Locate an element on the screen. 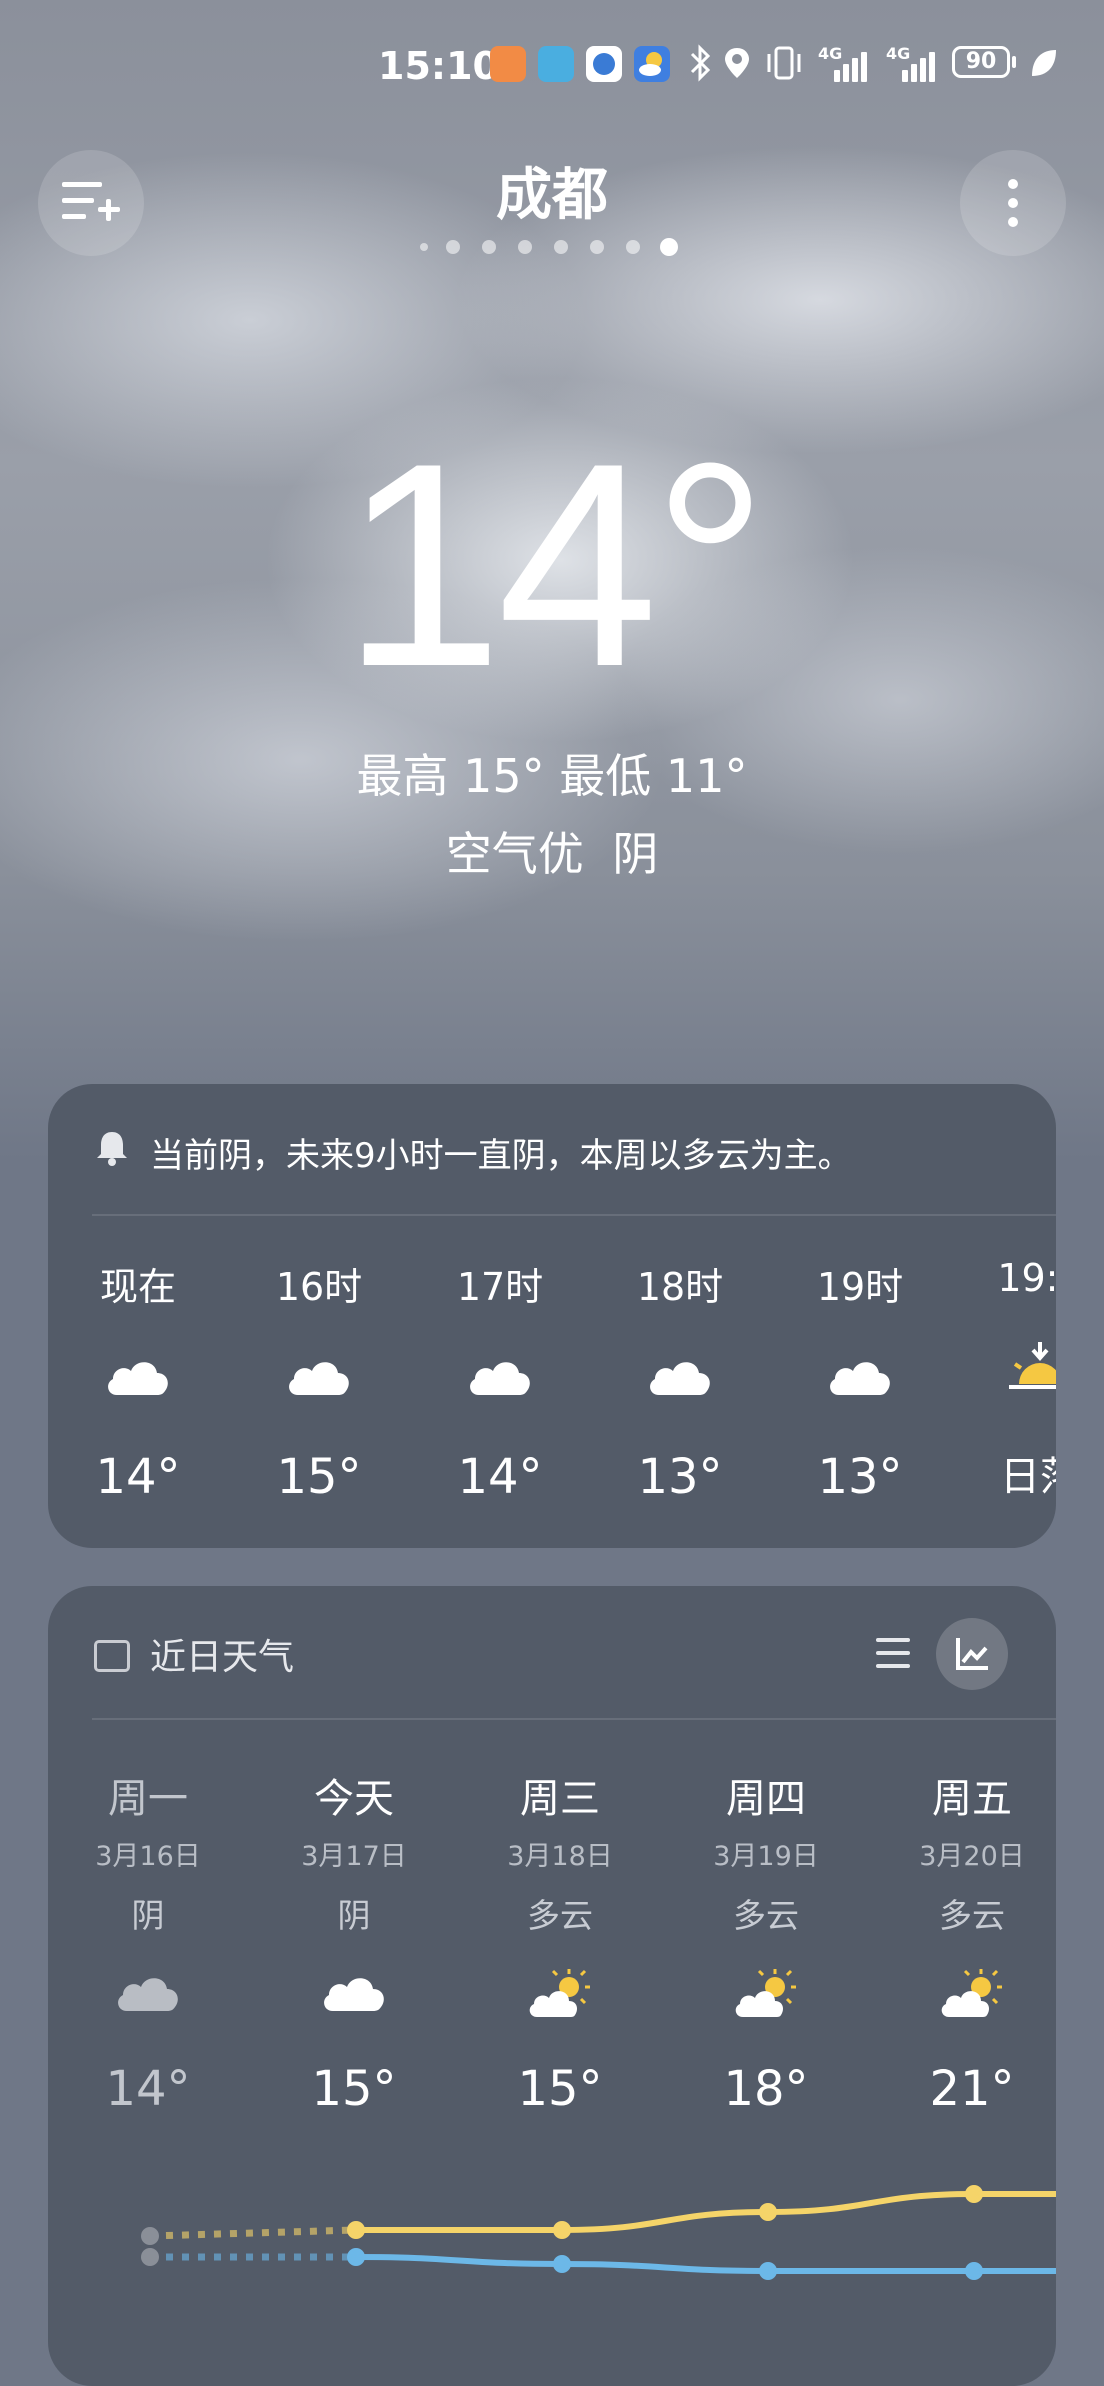  hour-item: 17时 14° is located at coordinates (500, 1380).